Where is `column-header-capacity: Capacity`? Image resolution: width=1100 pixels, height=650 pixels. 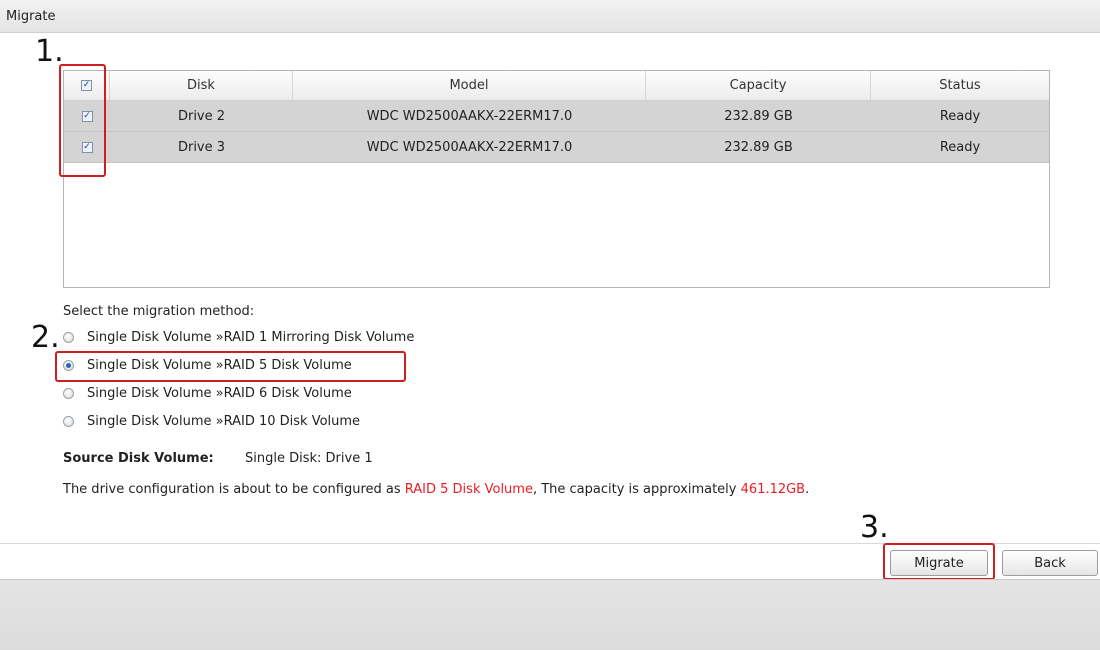
column-header-capacity: Capacity is located at coordinates (758, 85).